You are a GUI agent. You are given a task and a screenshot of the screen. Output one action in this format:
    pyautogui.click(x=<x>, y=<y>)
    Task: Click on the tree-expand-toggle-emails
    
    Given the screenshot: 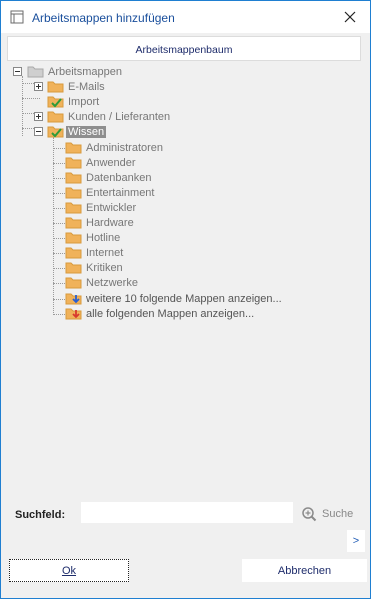 What is the action you would take?
    pyautogui.click(x=38, y=86)
    